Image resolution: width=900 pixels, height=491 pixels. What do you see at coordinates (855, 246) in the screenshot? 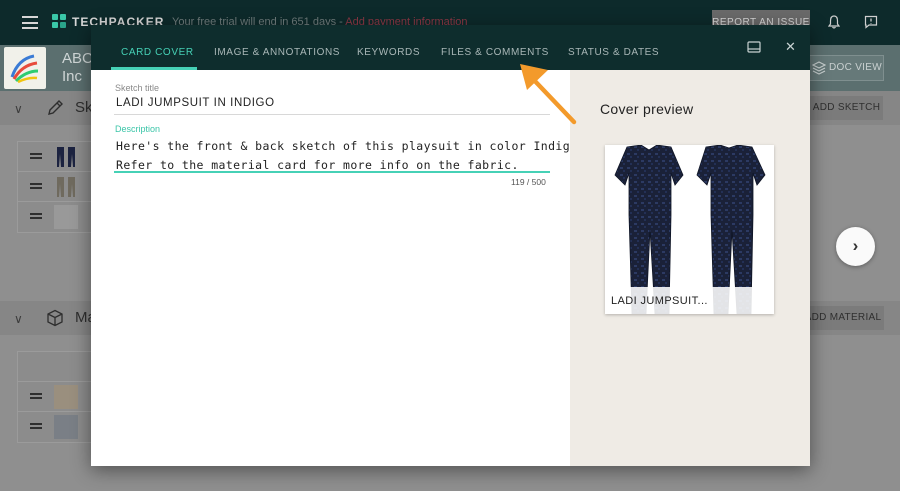
I see `chevron-right-icon: ›` at bounding box center [855, 246].